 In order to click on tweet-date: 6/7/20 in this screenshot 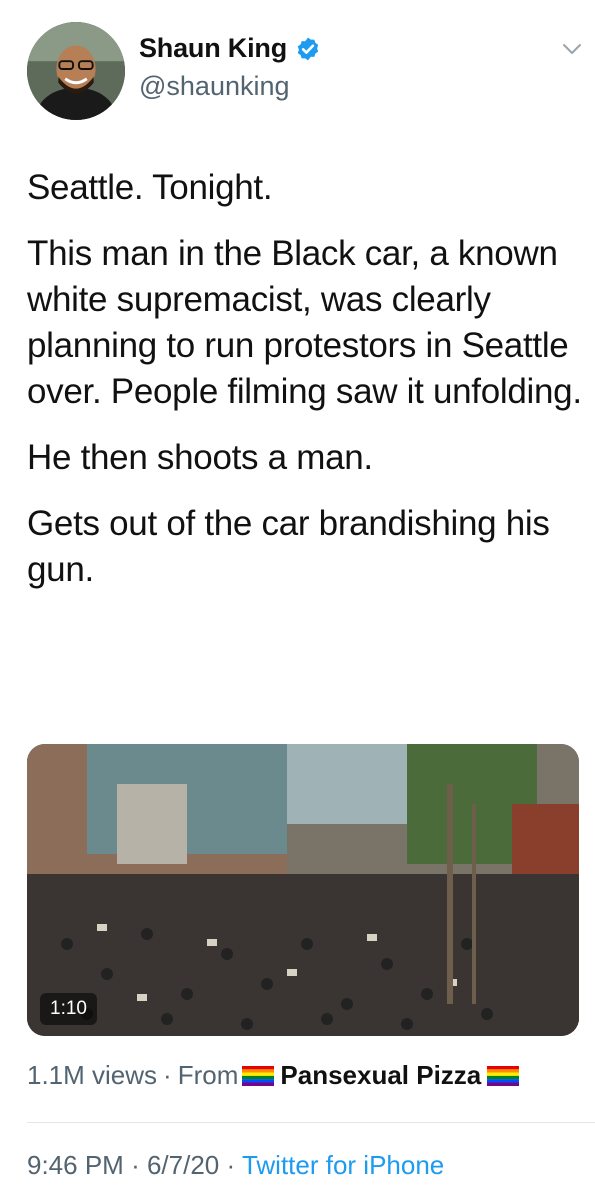, I will do `click(183, 1165)`.